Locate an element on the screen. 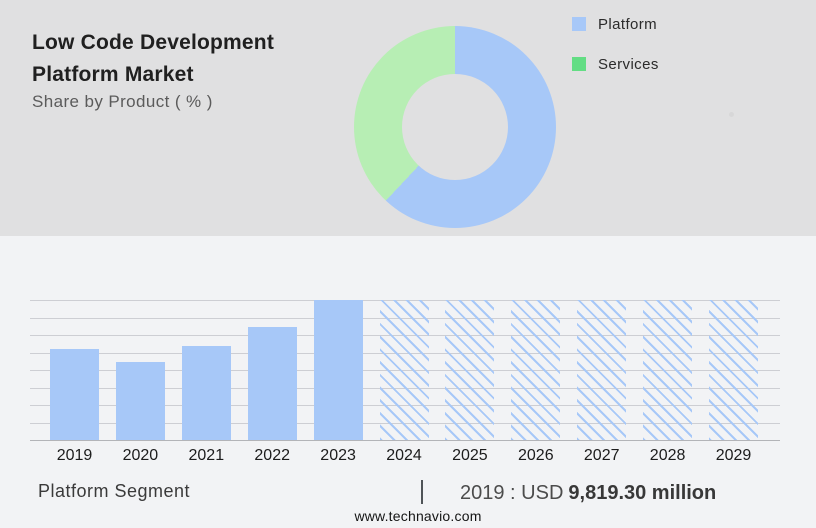 Image resolution: width=816 pixels, height=528 pixels. segment-label: Platform Segment is located at coordinates (114, 491).